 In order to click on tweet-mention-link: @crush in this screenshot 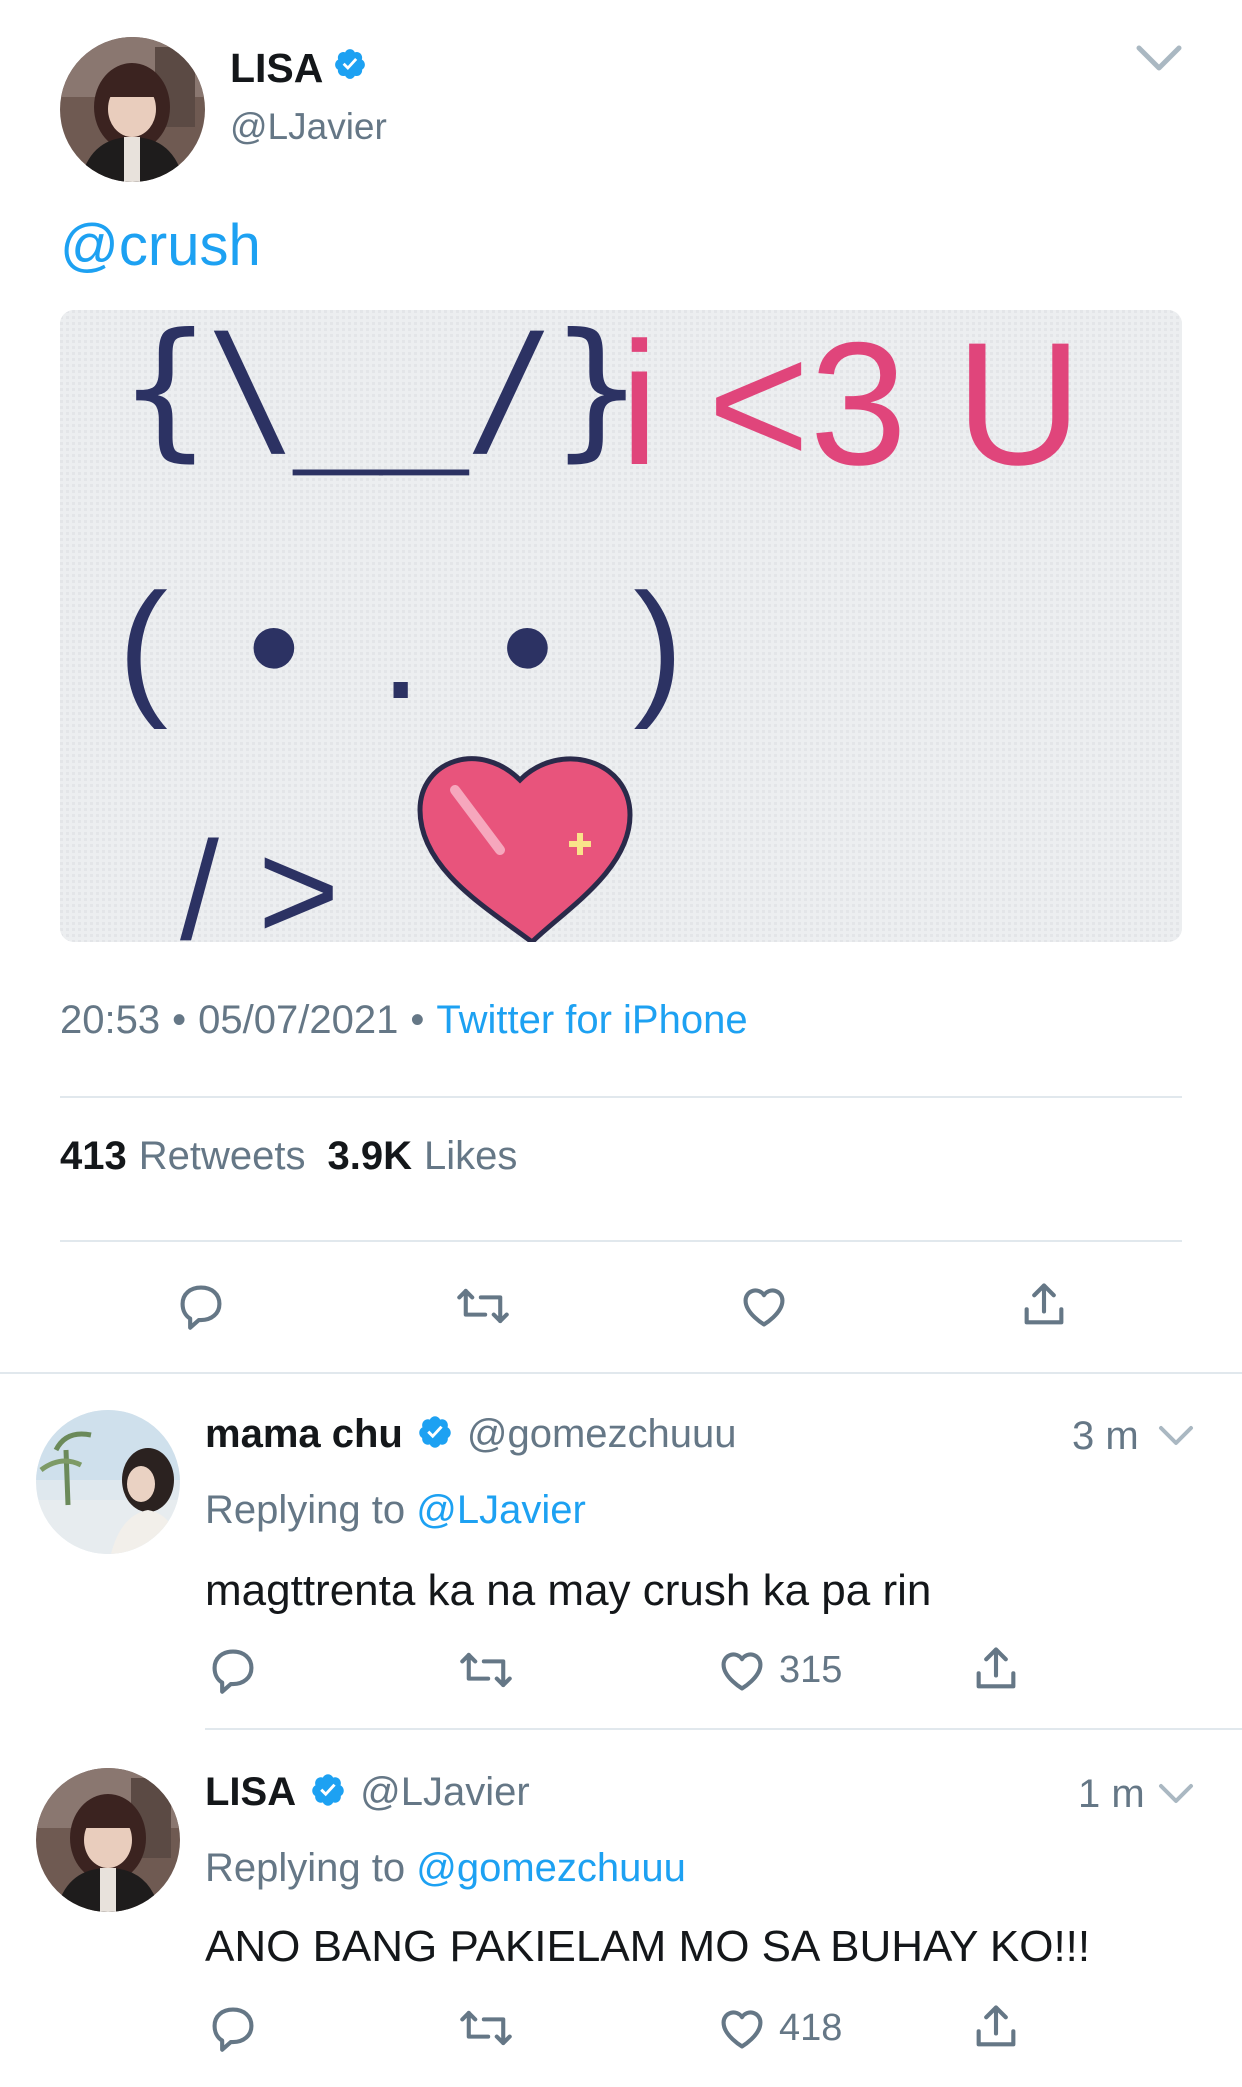, I will do `click(160, 245)`.